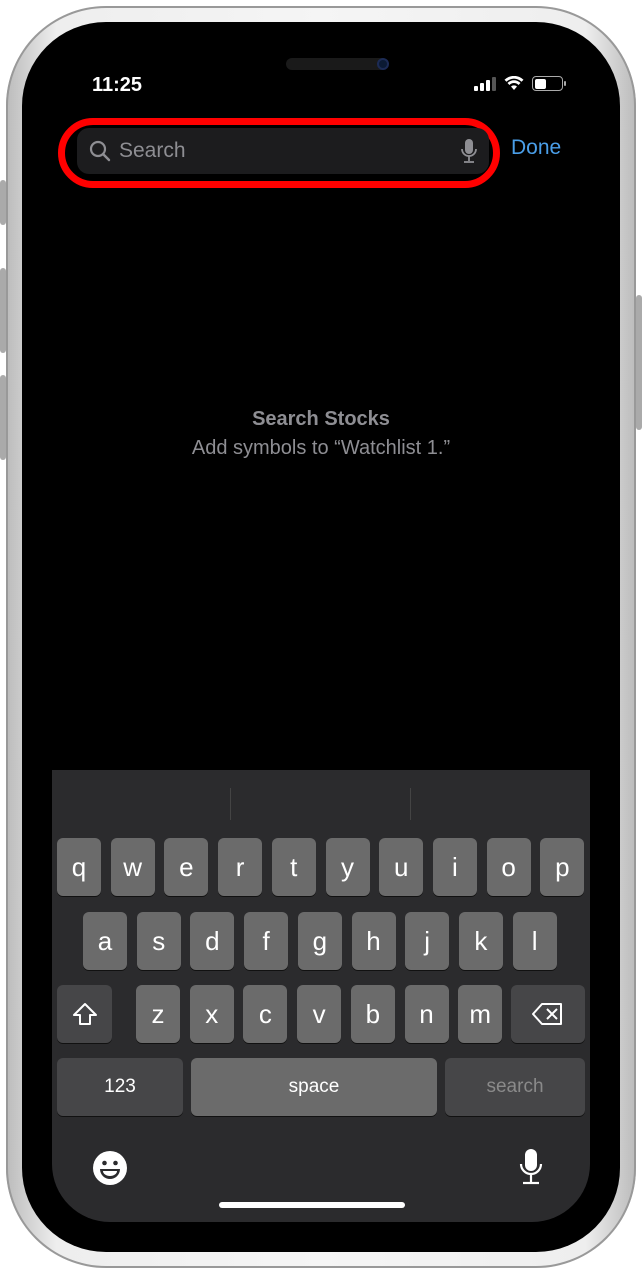  I want to click on key-f: f, so click(266, 941).